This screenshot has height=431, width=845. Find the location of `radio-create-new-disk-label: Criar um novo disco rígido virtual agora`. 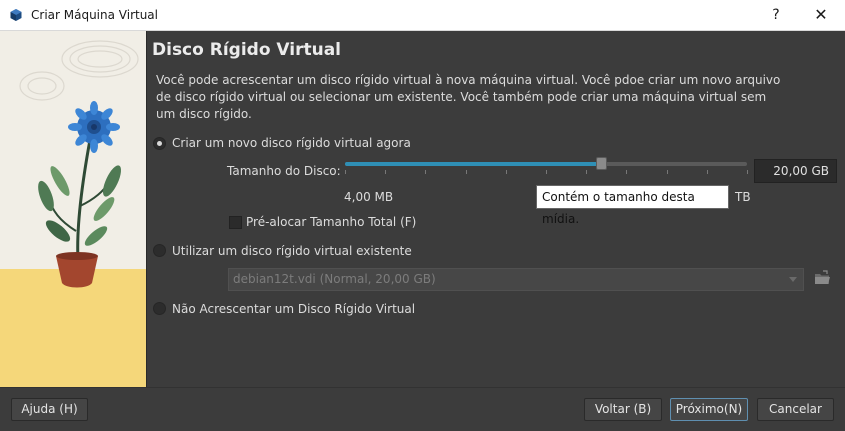

radio-create-new-disk-label: Criar um novo disco rígido virtual agora is located at coordinates (291, 143).